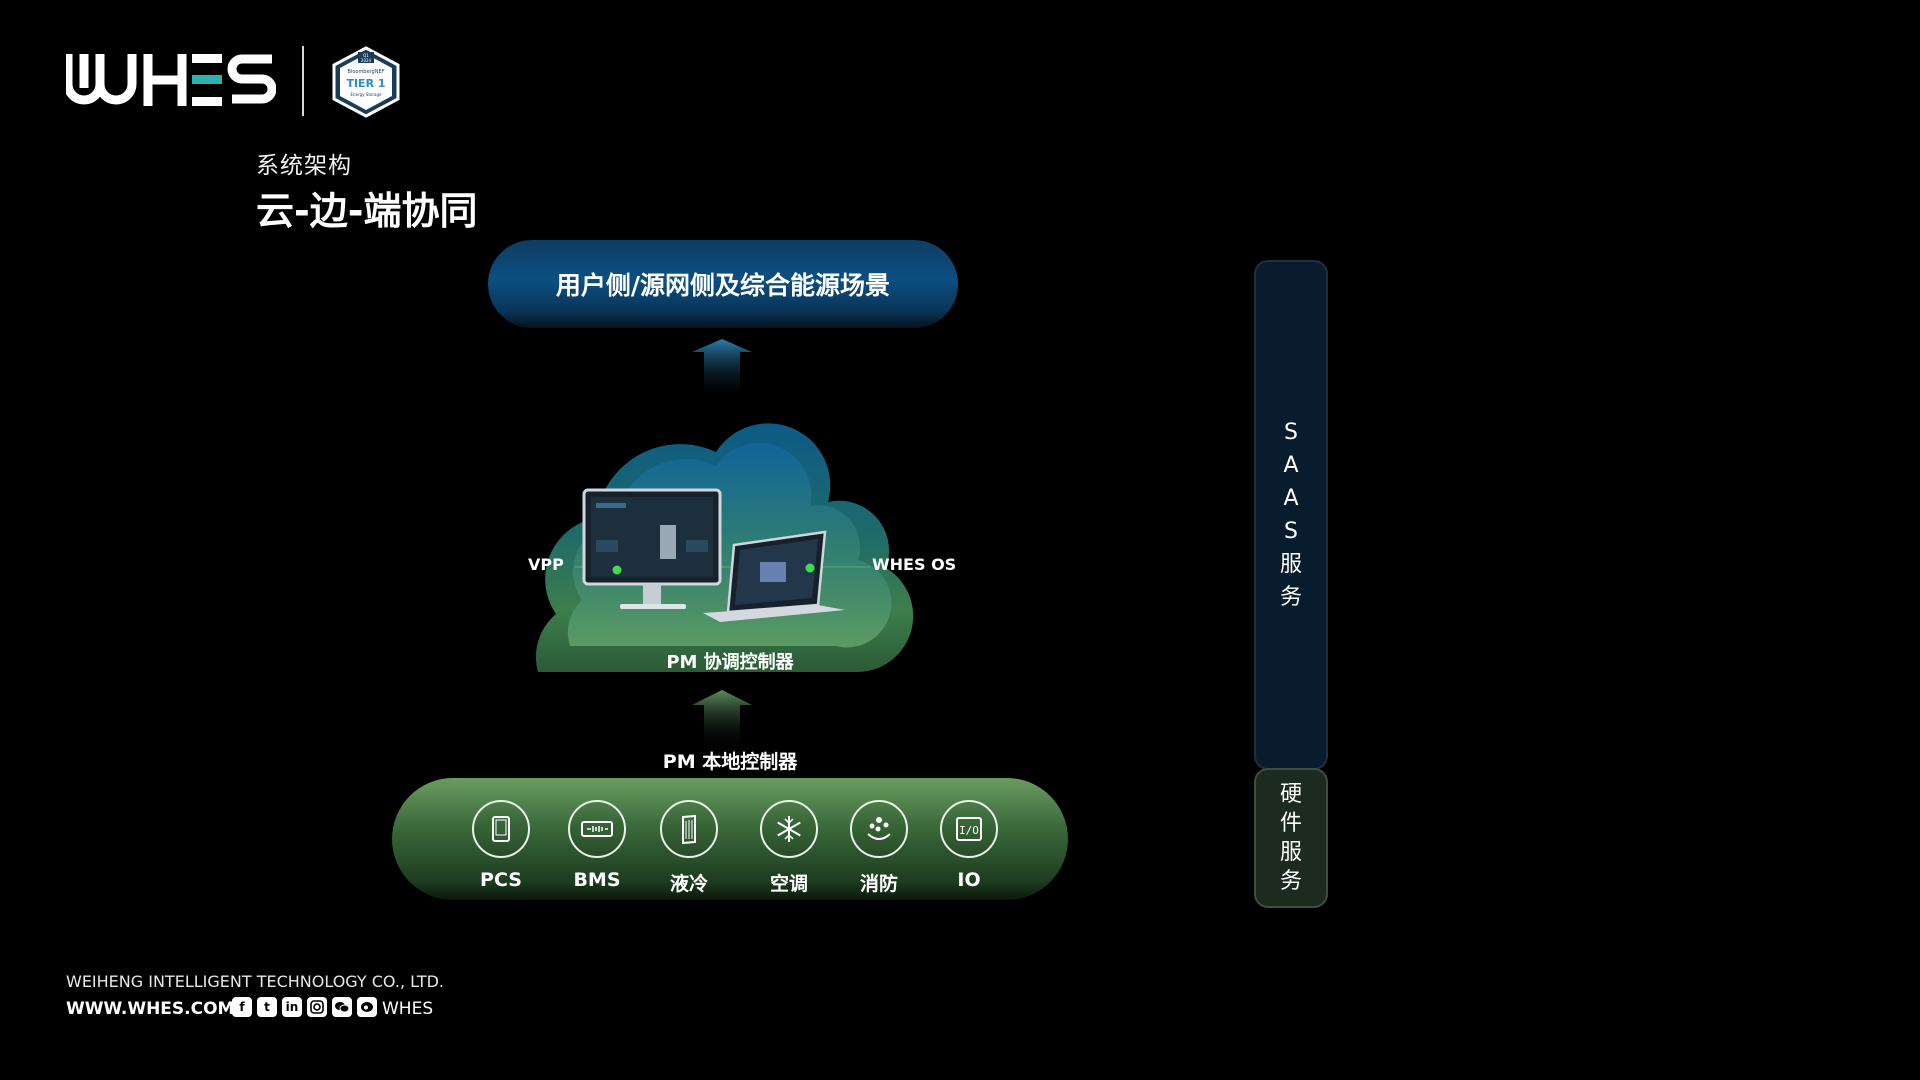 This screenshot has width=1920, height=1080. I want to click on device-bar: PCS BMS 液冷 空调 消防 I/O IO, so click(730, 839).